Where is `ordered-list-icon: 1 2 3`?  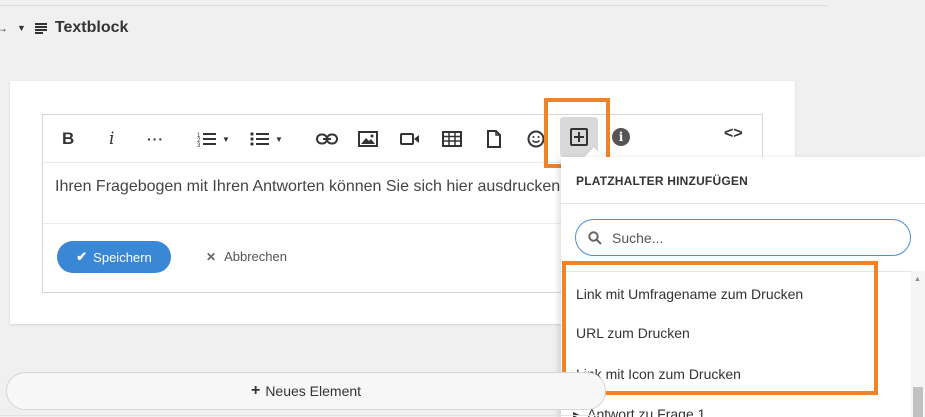 ordered-list-icon: 1 2 3 is located at coordinates (206, 140).